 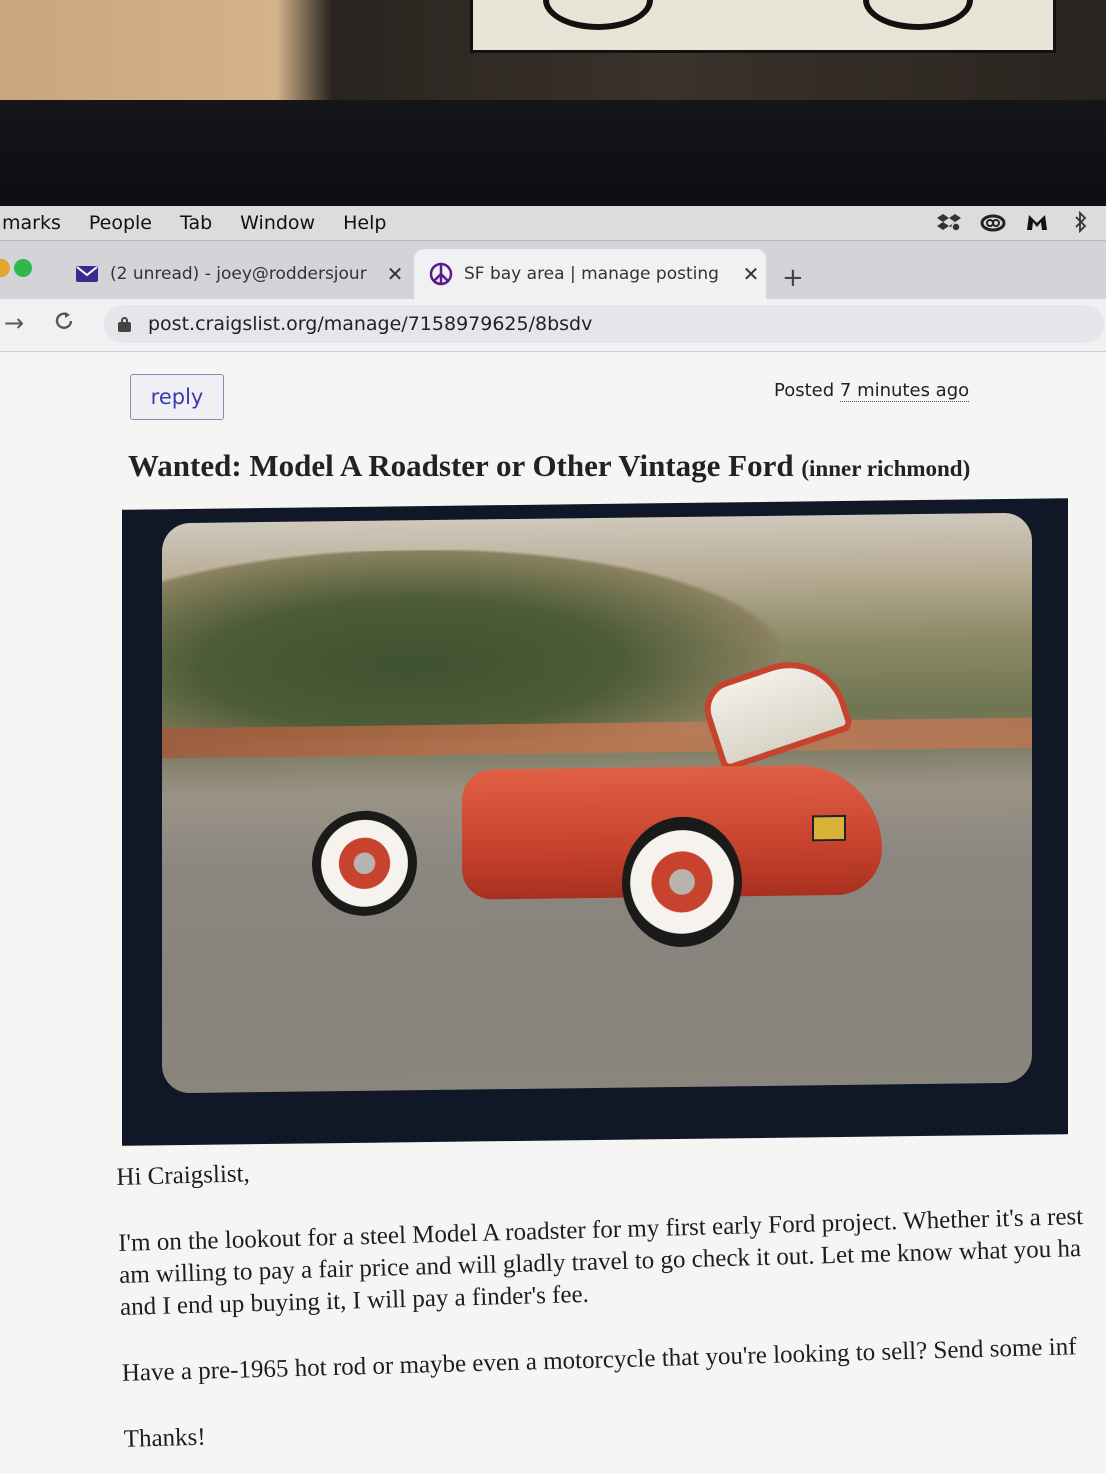 I want to click on tab-mail-title: (2 unread) - joey@roddersjour, so click(x=238, y=274).